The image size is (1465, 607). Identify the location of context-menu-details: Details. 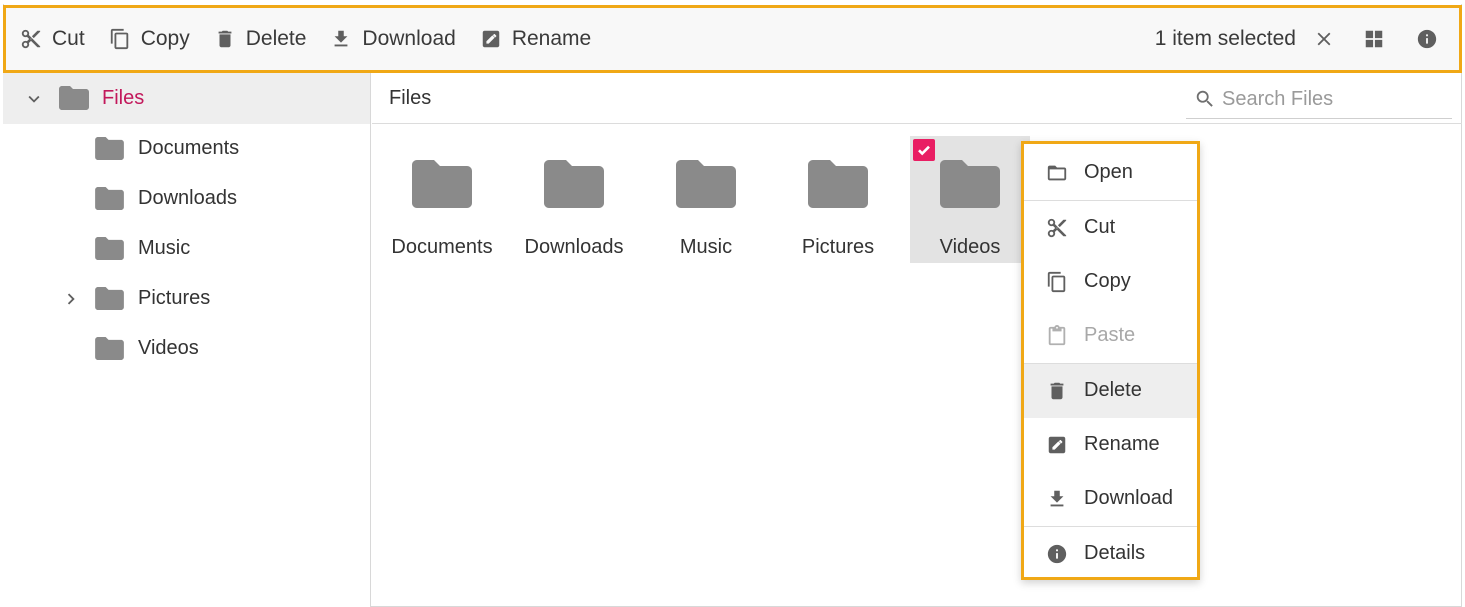
(1110, 554).